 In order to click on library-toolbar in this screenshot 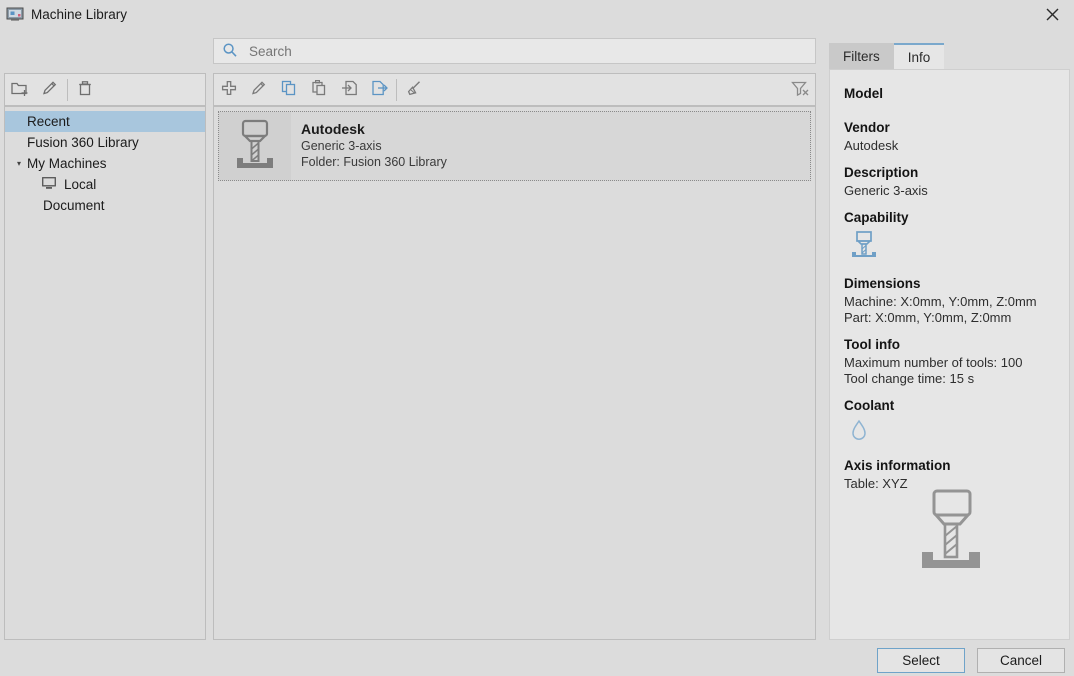, I will do `click(105, 89)`.